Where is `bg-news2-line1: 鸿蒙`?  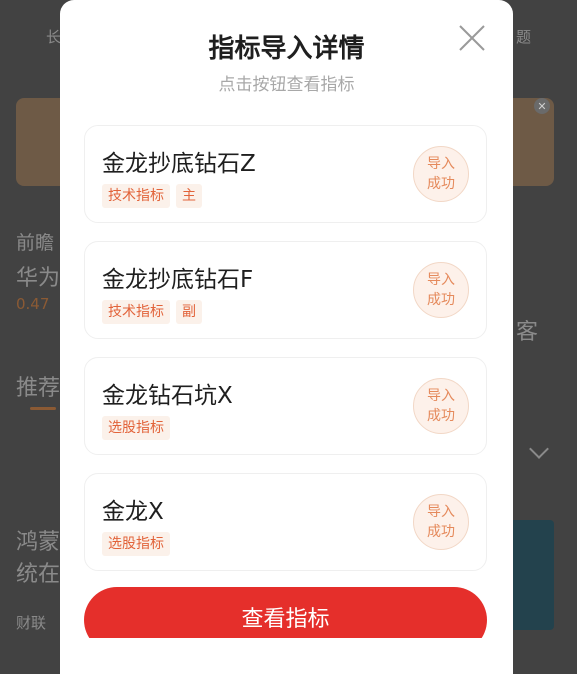
bg-news2-line1: 鸿蒙 is located at coordinates (38, 542).